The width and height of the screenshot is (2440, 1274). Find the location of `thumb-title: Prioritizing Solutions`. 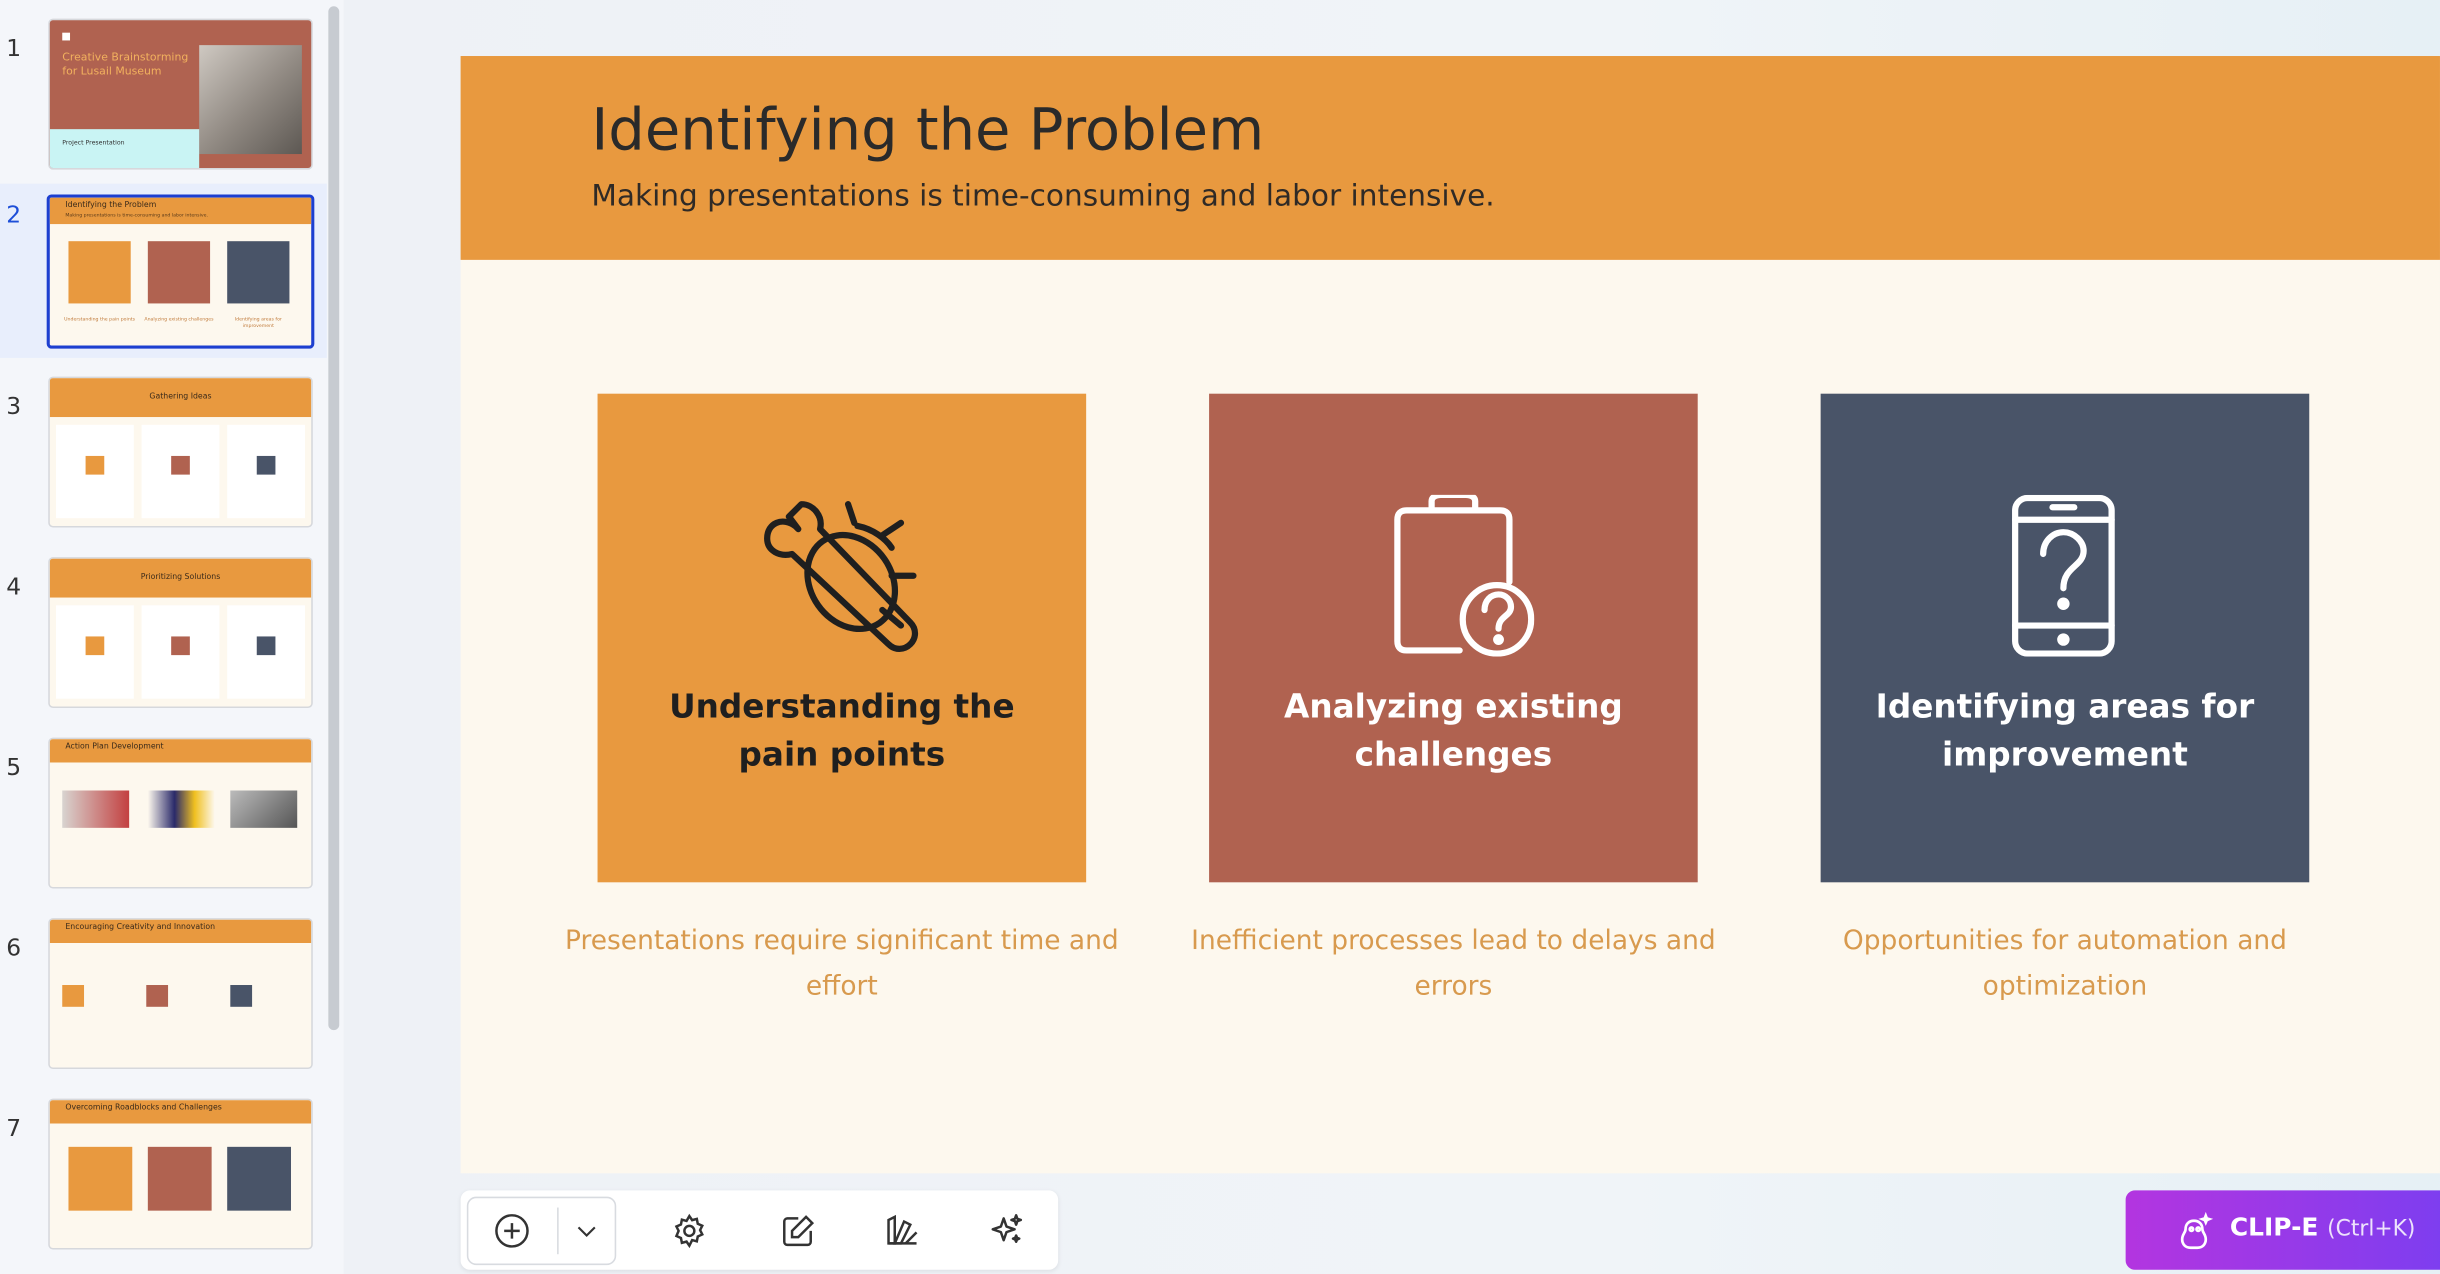

thumb-title: Prioritizing Solutions is located at coordinates (180, 577).